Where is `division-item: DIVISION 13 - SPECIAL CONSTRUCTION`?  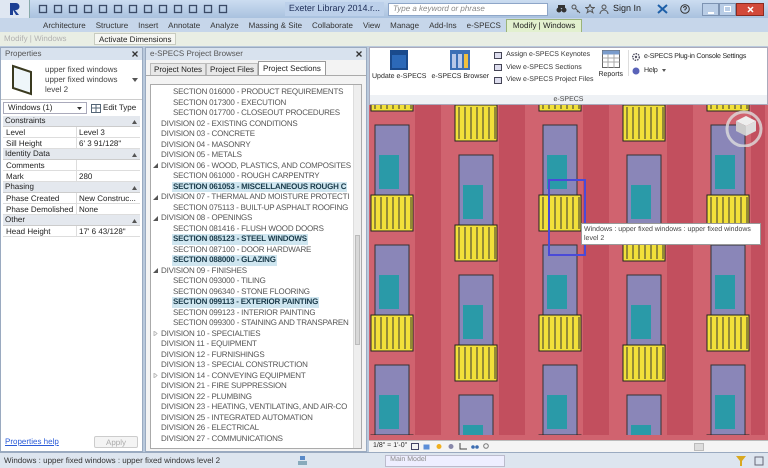
division-item: DIVISION 13 - SPECIAL CONSTRUCTION is located at coordinates (234, 365).